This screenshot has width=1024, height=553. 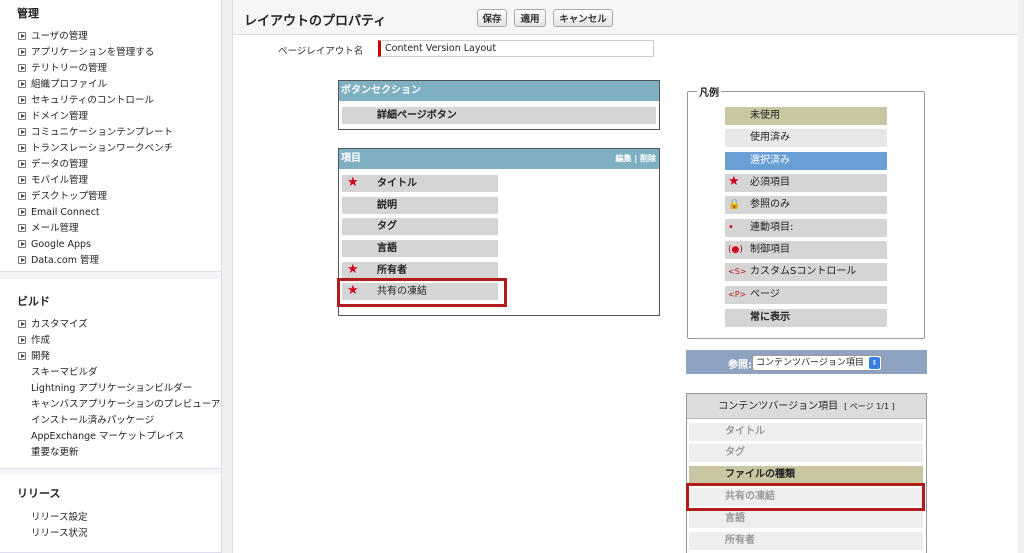 I want to click on sidebar-item-canvas-previewer: キャンバスアプリケーションのプレビューア, so click(x=125, y=405).